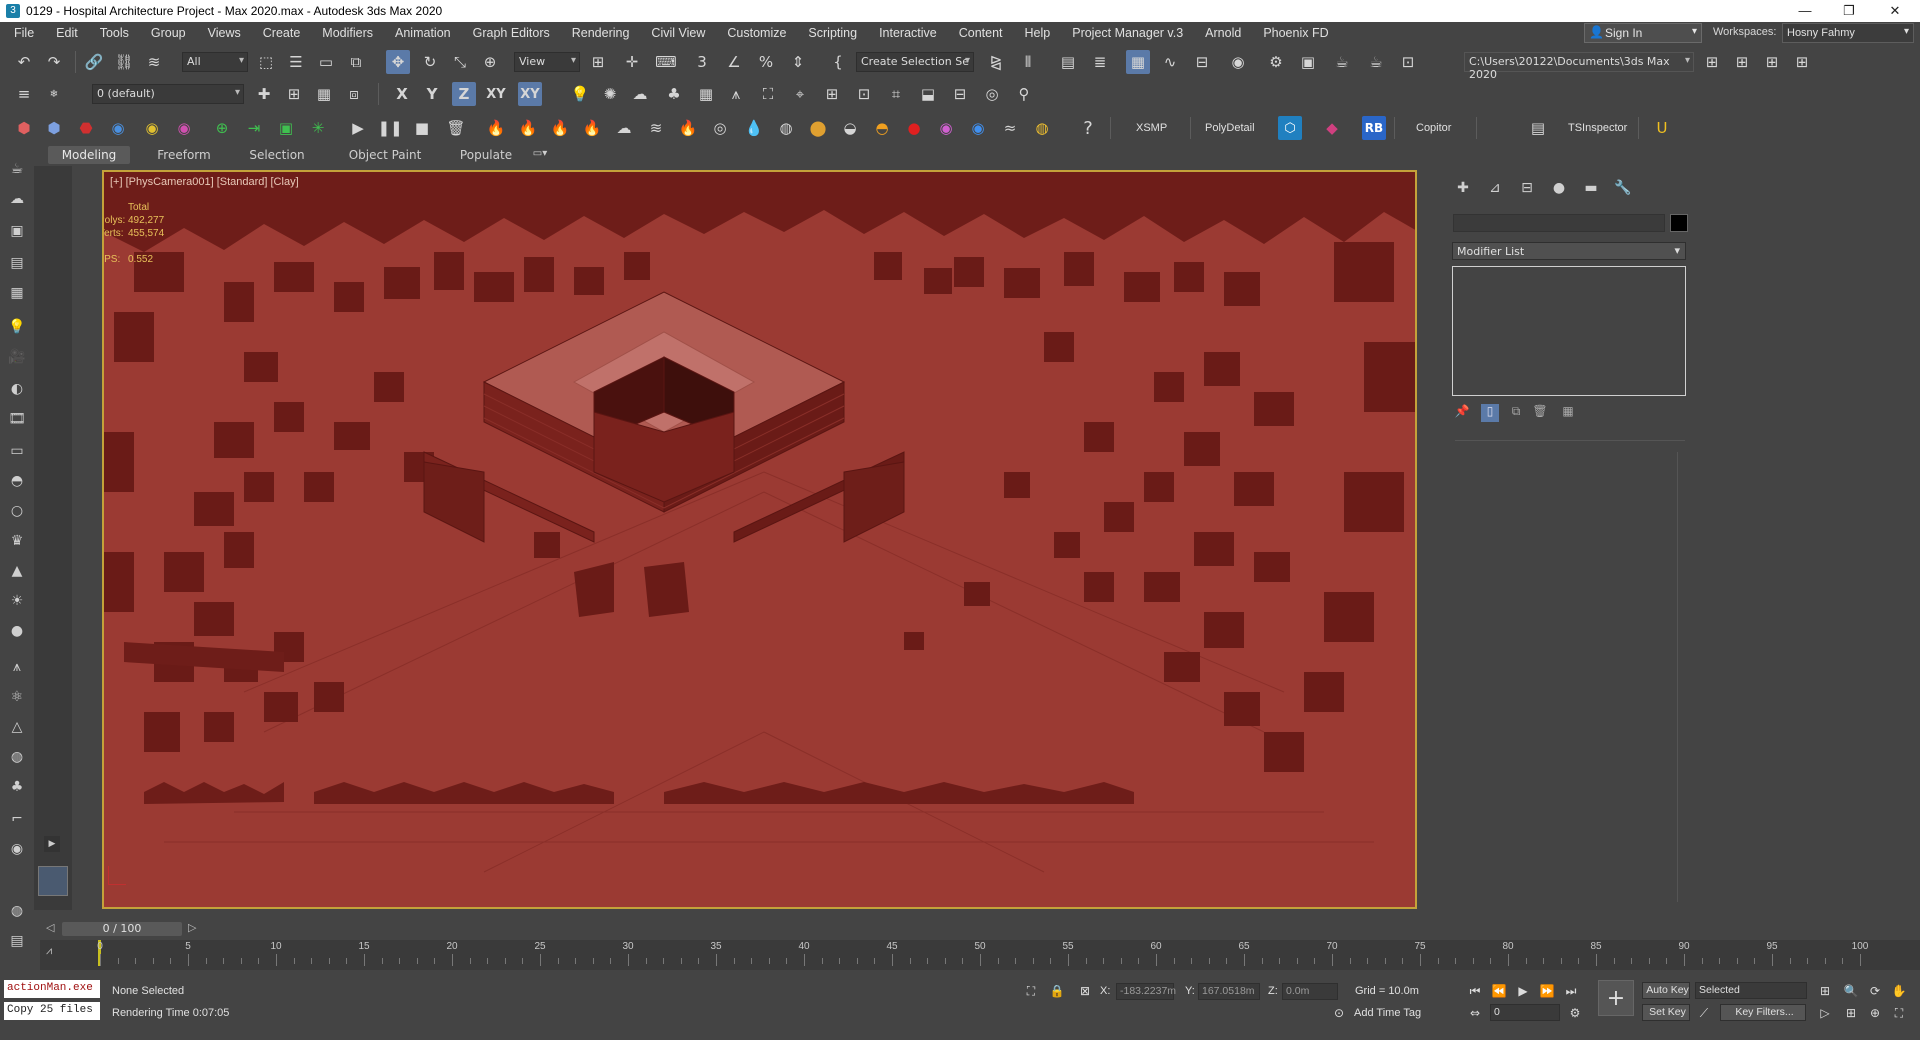  What do you see at coordinates (511, 33) in the screenshot?
I see `menu-graph-editors: Graph Editors` at bounding box center [511, 33].